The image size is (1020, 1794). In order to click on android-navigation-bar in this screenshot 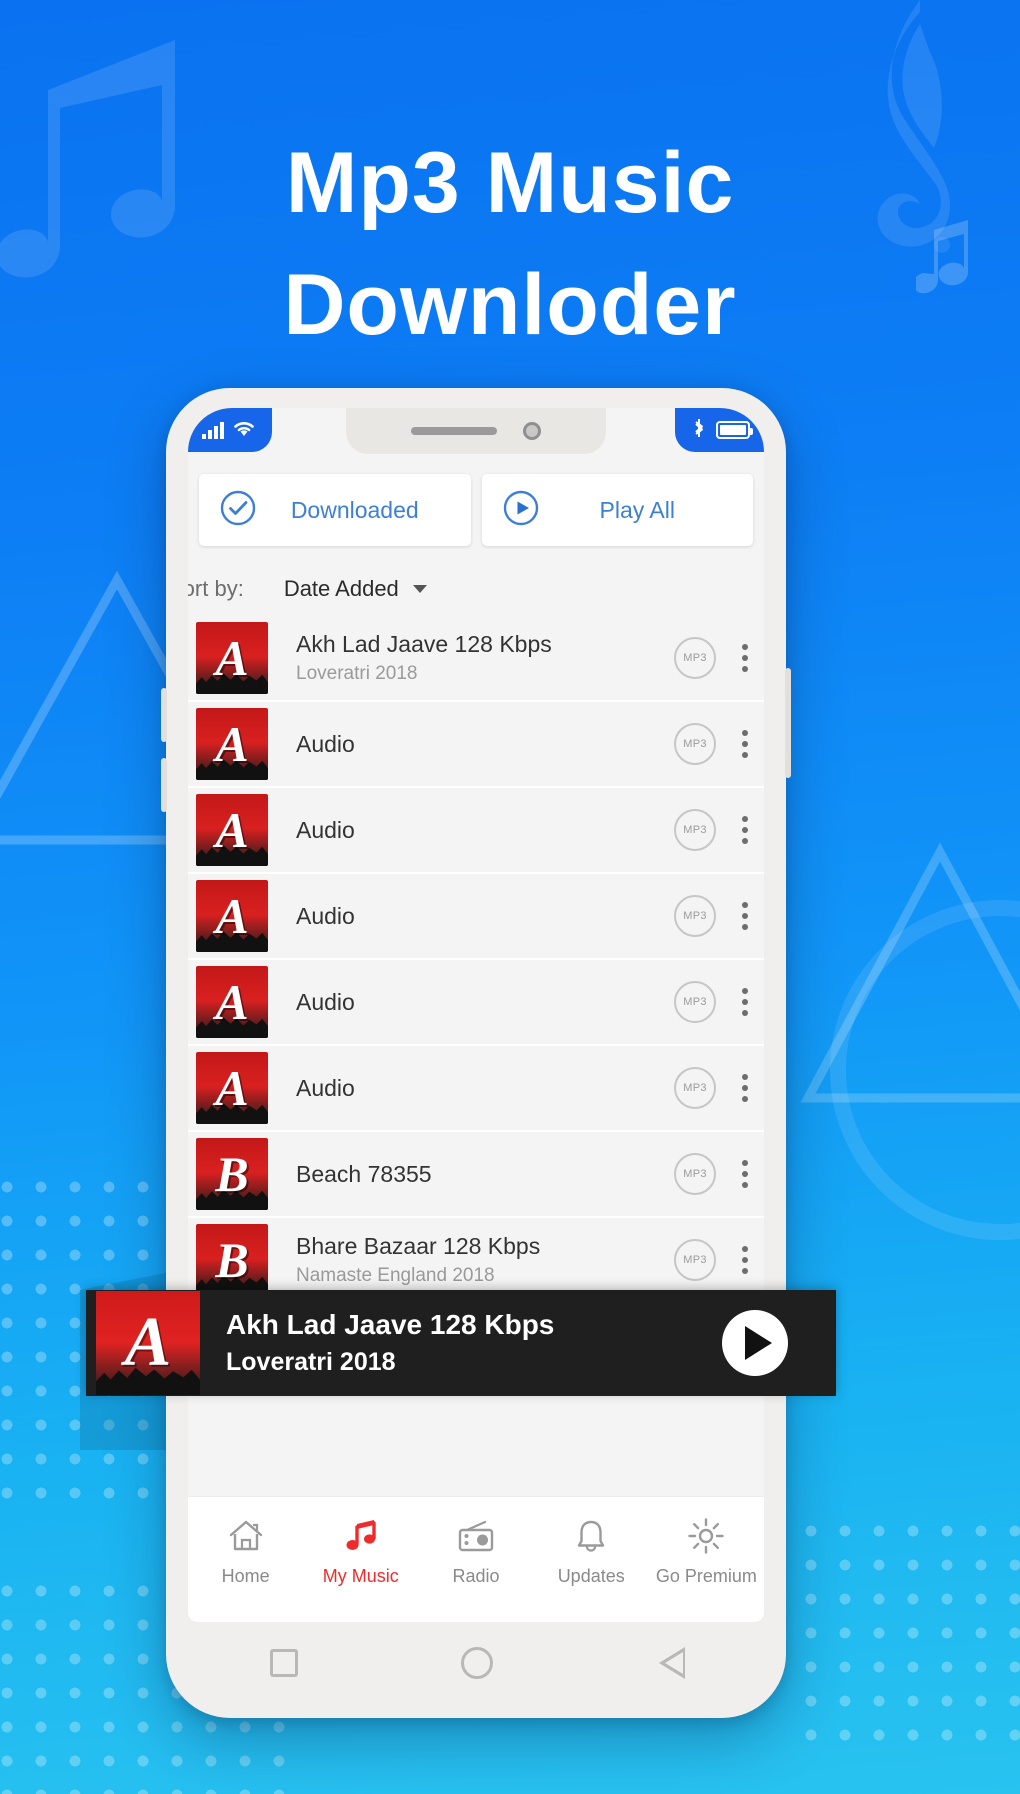, I will do `click(476, 1663)`.